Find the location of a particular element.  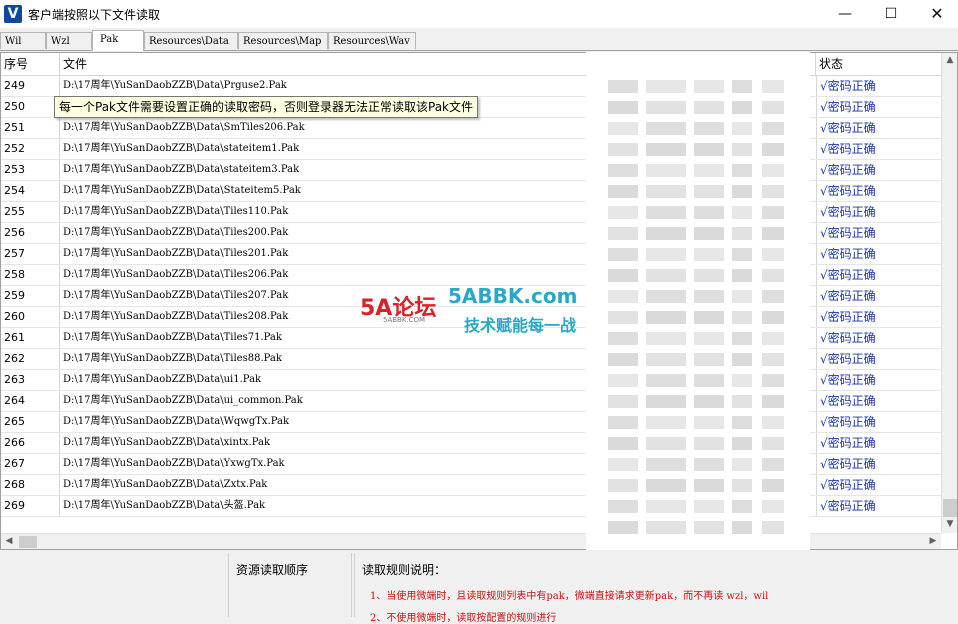

row-index: 253 is located at coordinates (30, 170).